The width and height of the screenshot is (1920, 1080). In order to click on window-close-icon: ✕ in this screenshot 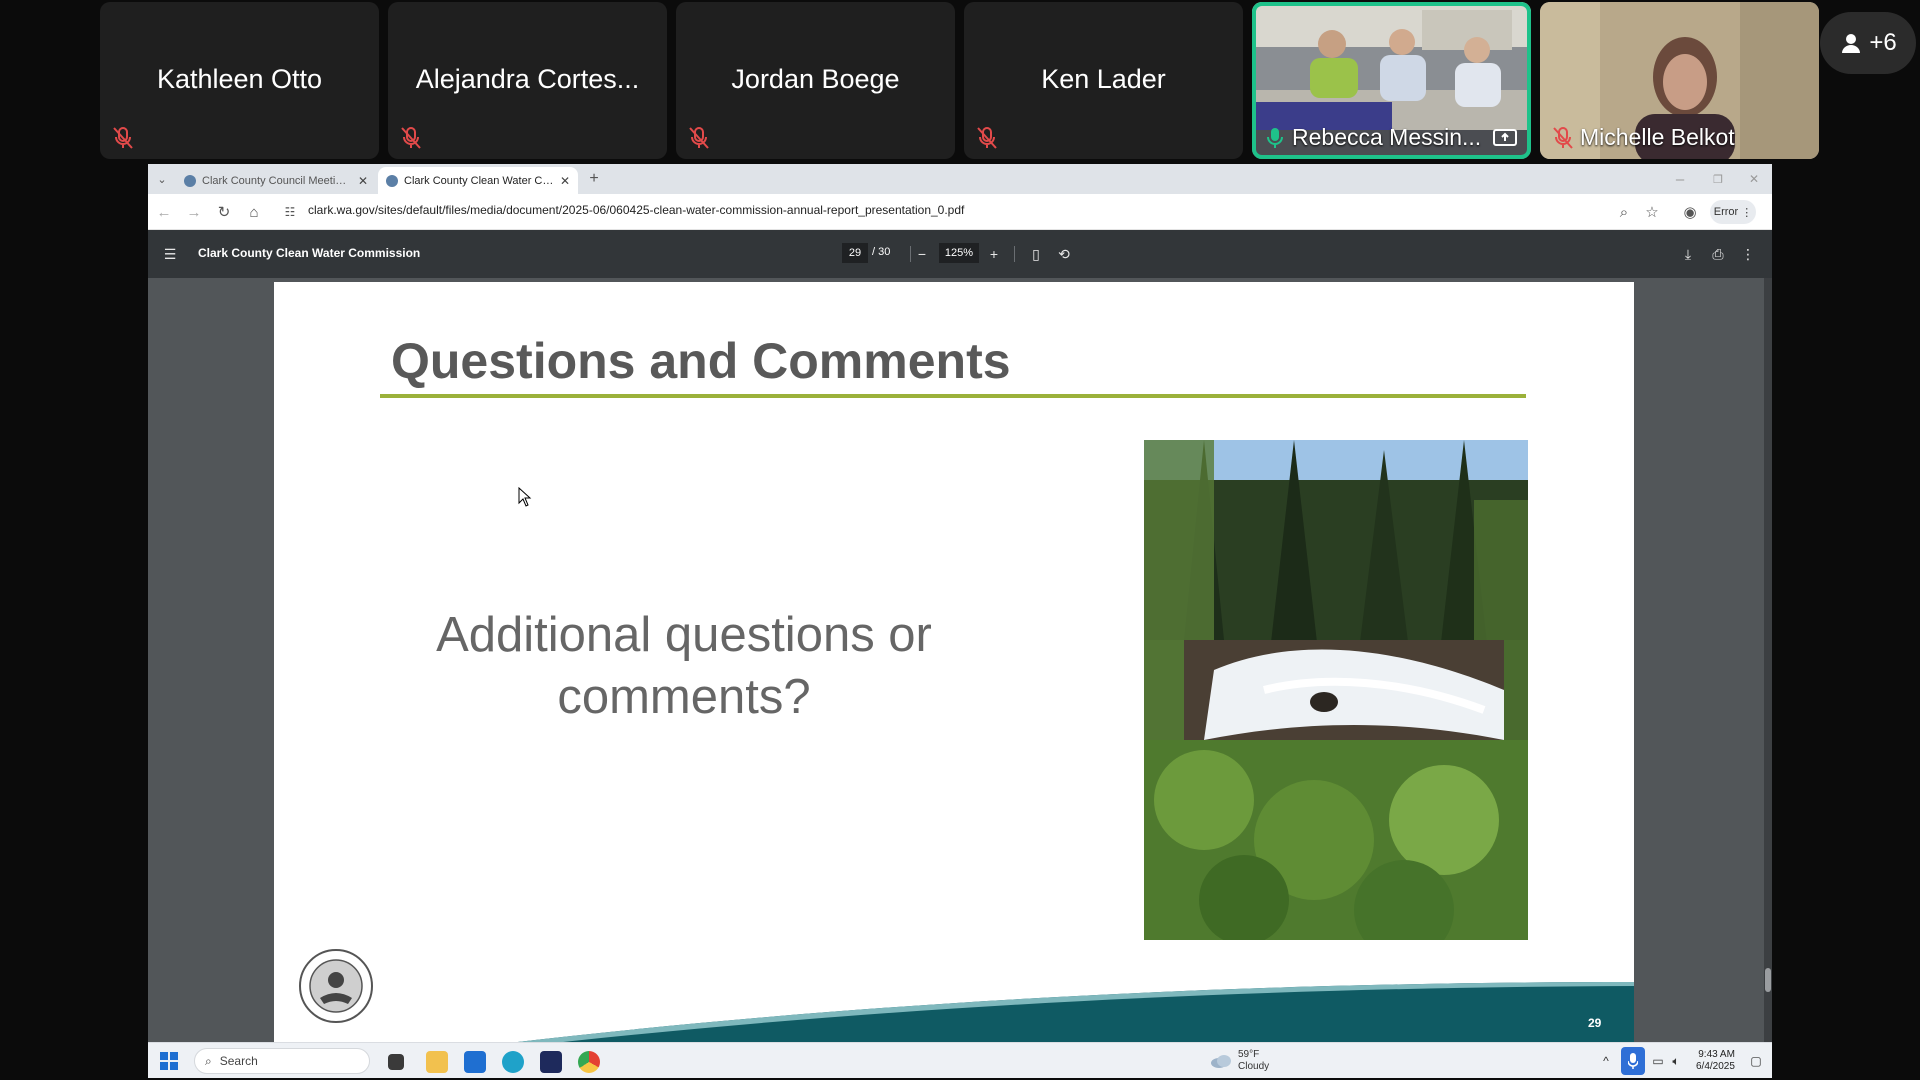, I will do `click(1754, 179)`.